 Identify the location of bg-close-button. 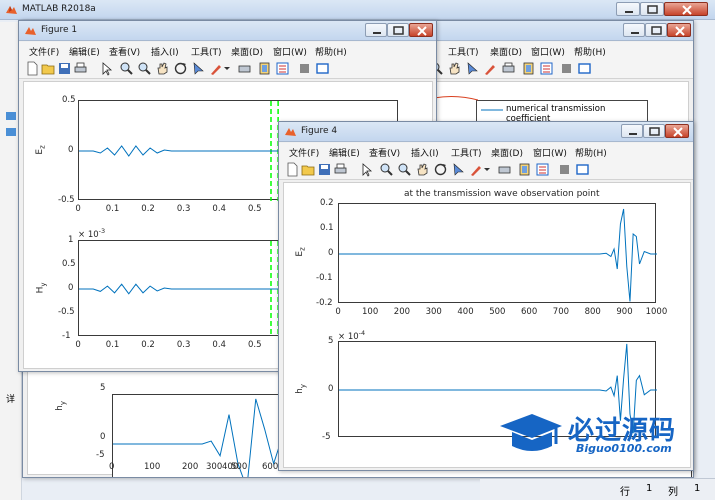
(679, 30).